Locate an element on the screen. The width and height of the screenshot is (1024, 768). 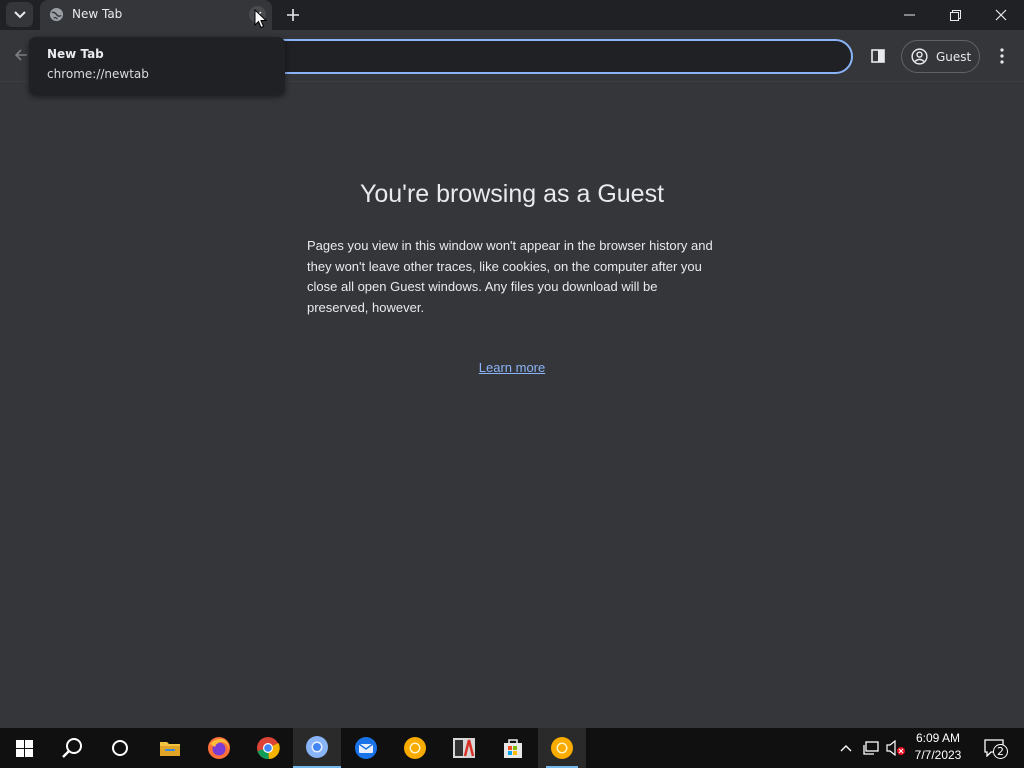
restore-icon is located at coordinates (955, 15).